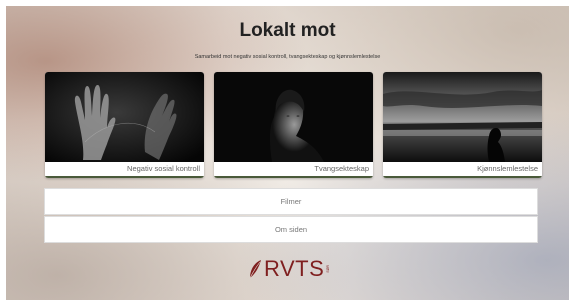 The height and width of the screenshot is (306, 575). What do you see at coordinates (291, 229) in the screenshot?
I see `menu-item-om-siden: Om siden` at bounding box center [291, 229].